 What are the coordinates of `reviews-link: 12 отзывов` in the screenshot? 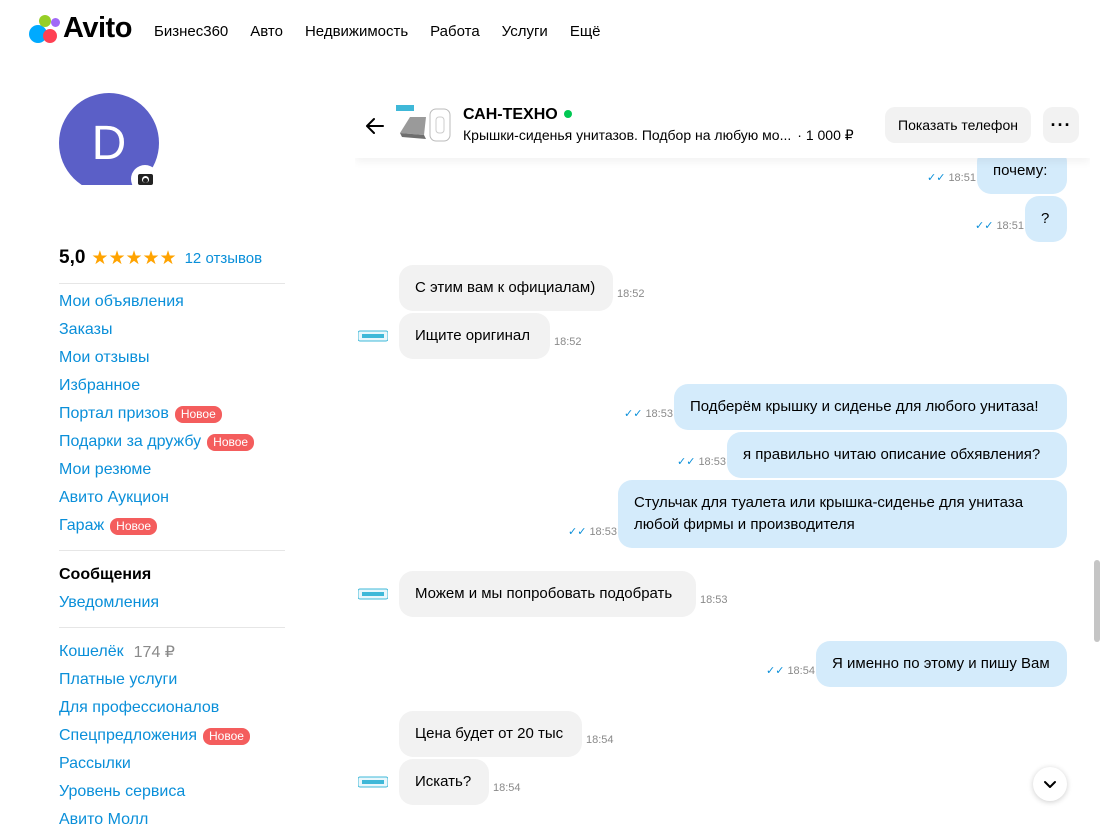 It's located at (224, 258).